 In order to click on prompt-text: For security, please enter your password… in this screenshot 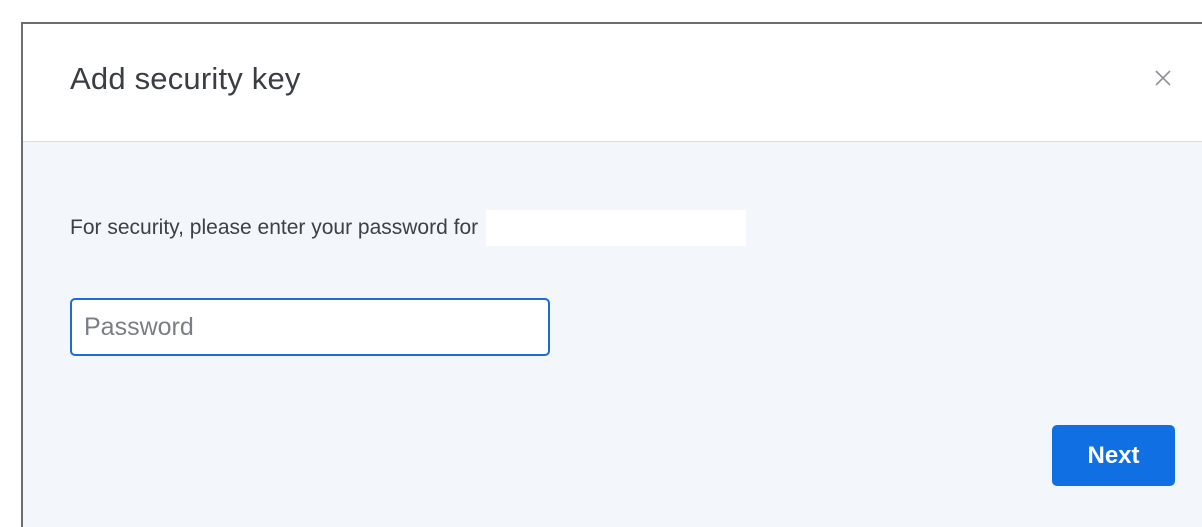, I will do `click(274, 227)`.